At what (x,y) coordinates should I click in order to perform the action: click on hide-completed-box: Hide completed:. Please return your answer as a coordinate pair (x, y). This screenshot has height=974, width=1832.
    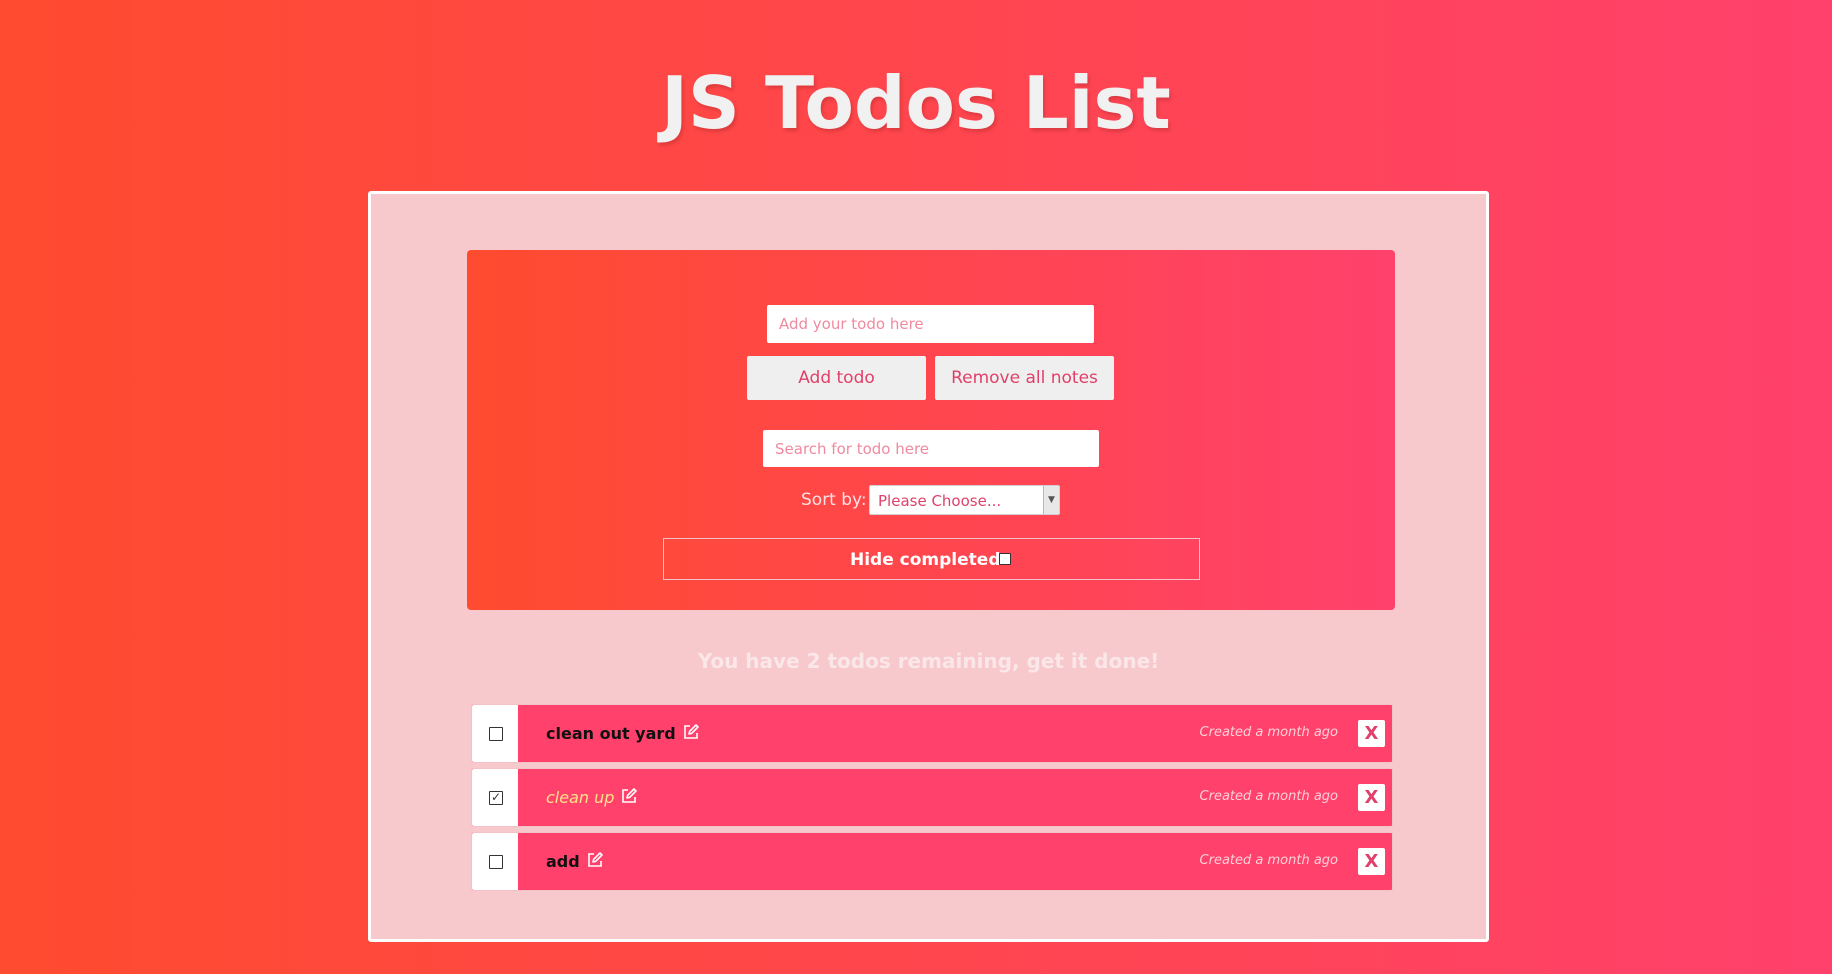
    Looking at the image, I should click on (931, 559).